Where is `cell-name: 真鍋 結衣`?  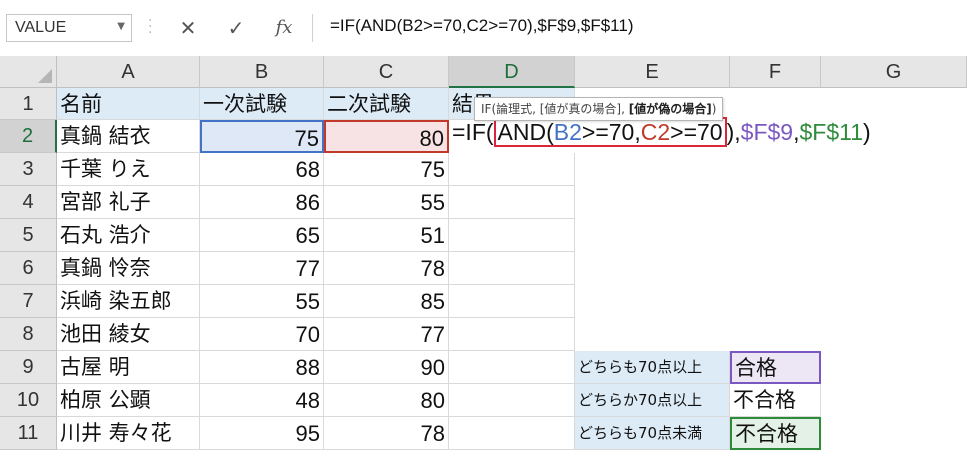
cell-name: 真鍋 結衣 is located at coordinates (128, 136).